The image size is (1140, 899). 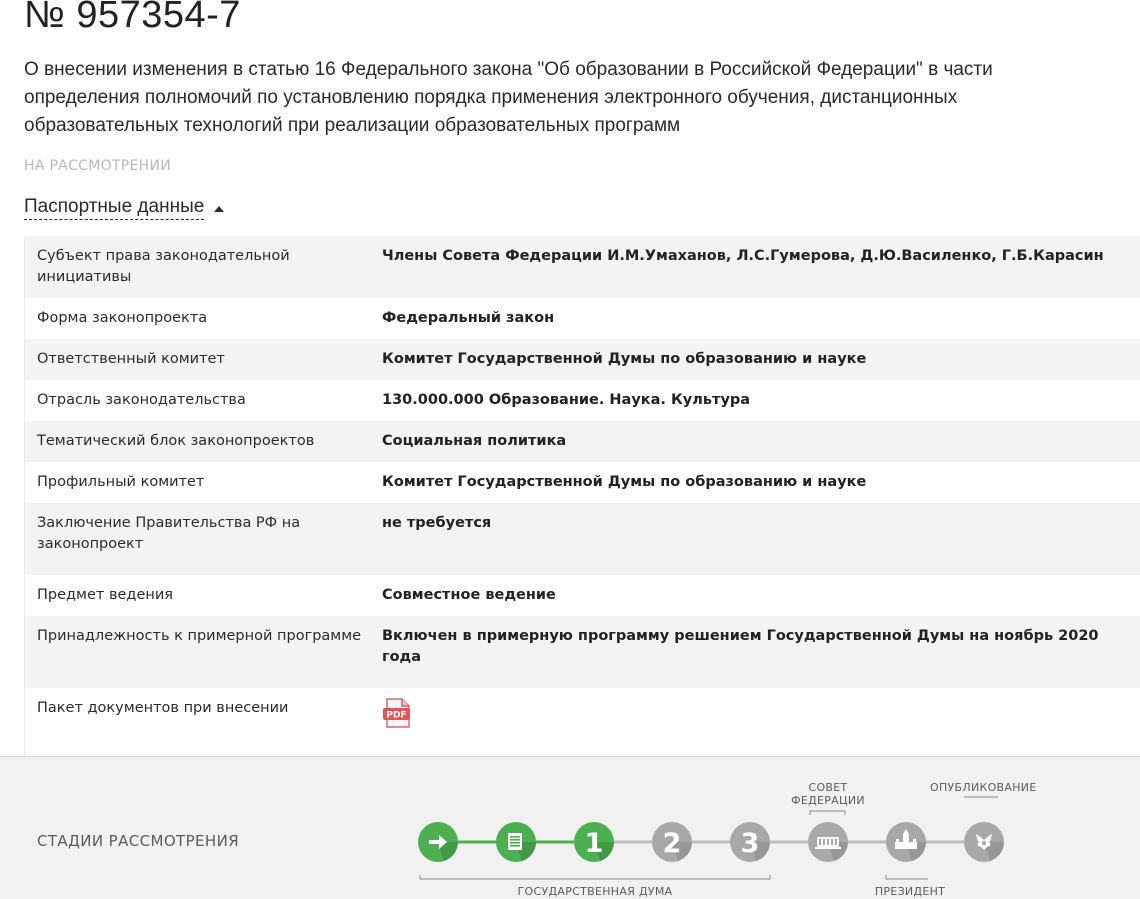 What do you see at coordinates (755, 716) in the screenshot?
I see `row-value: PDF` at bounding box center [755, 716].